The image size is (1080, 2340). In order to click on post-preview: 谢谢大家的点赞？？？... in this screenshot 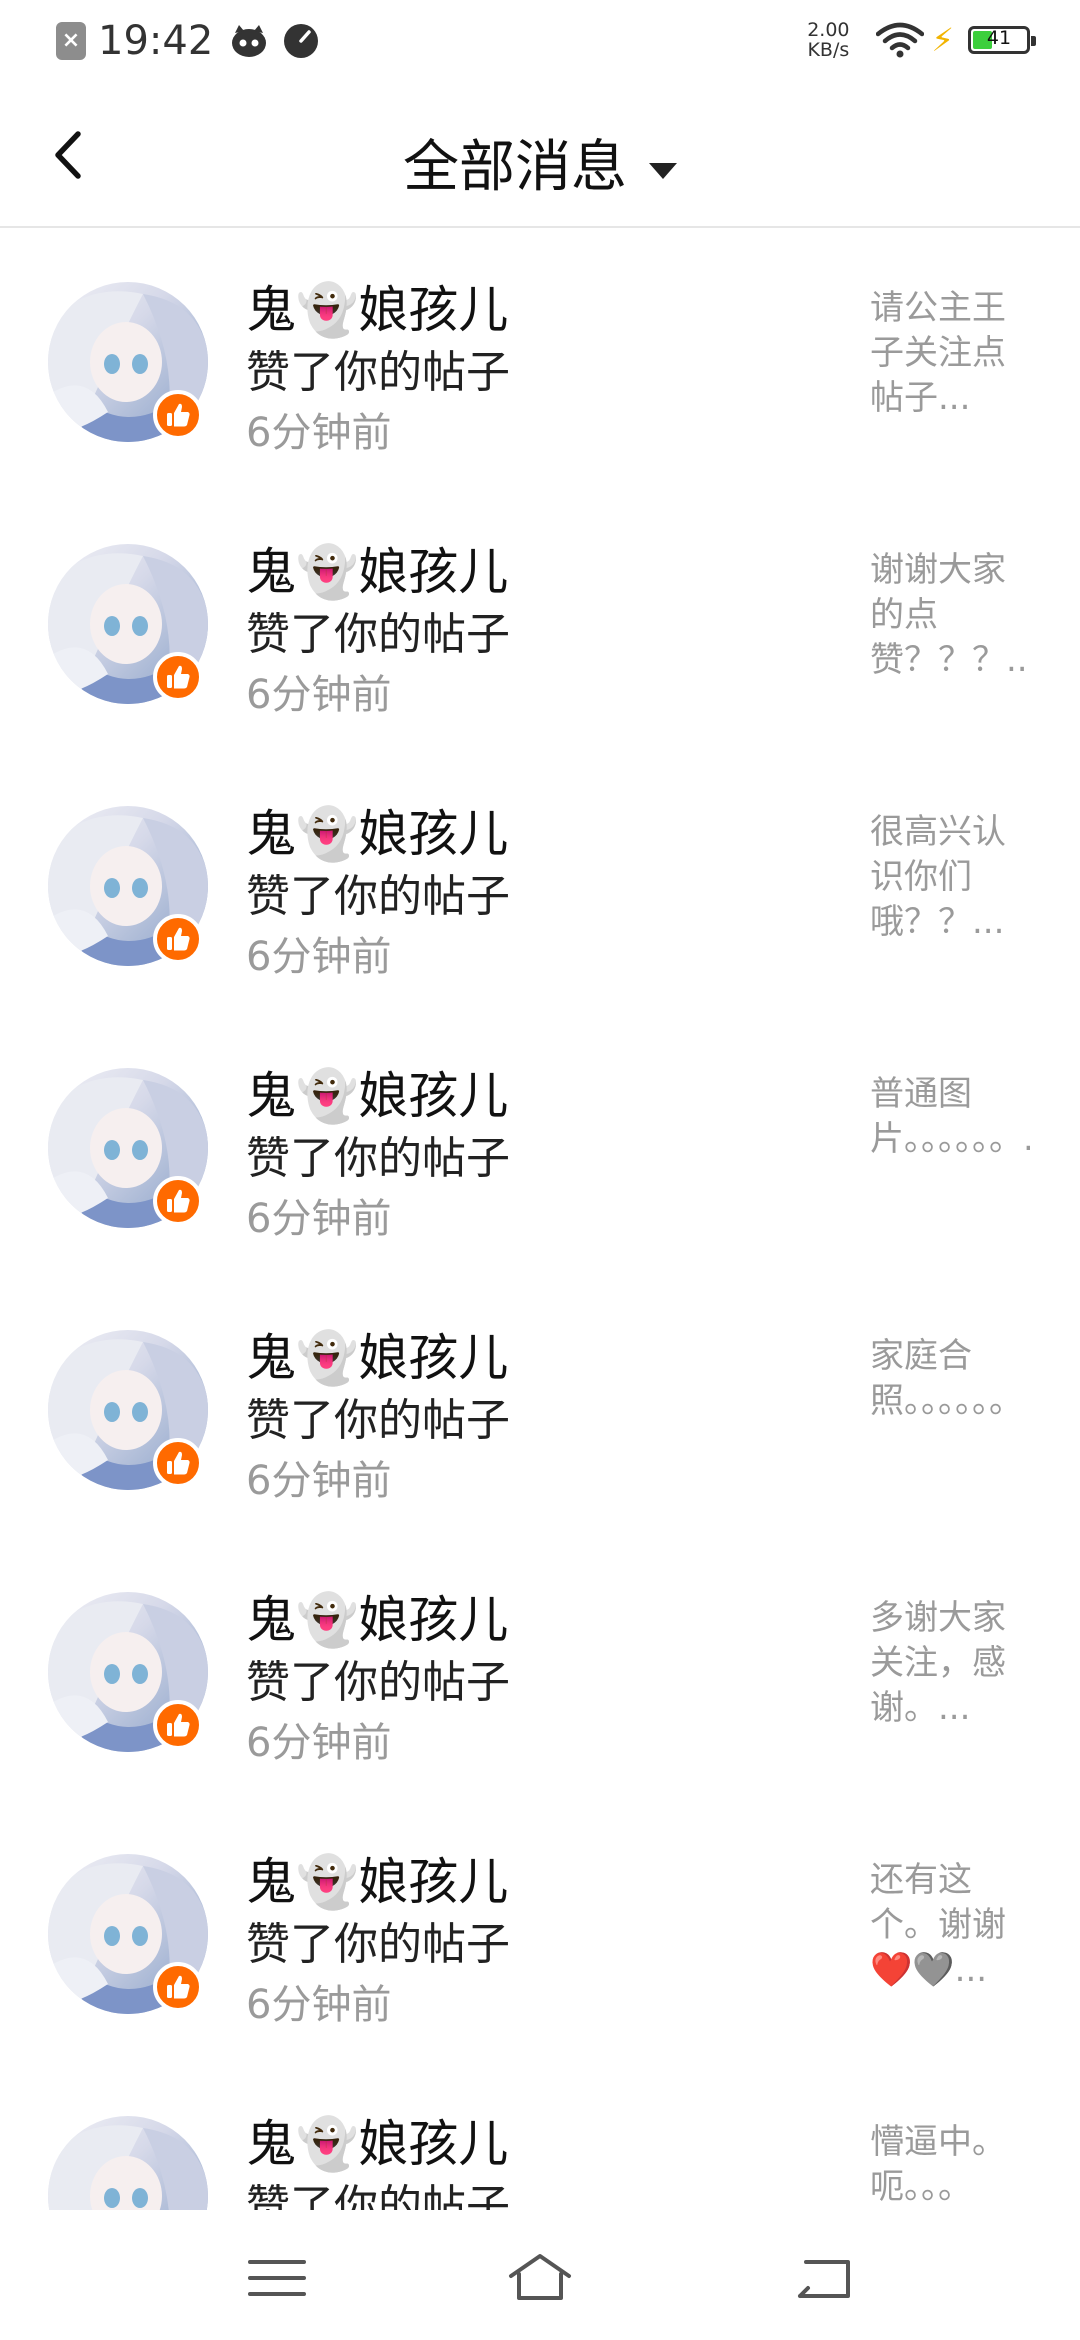, I will do `click(950, 617)`.